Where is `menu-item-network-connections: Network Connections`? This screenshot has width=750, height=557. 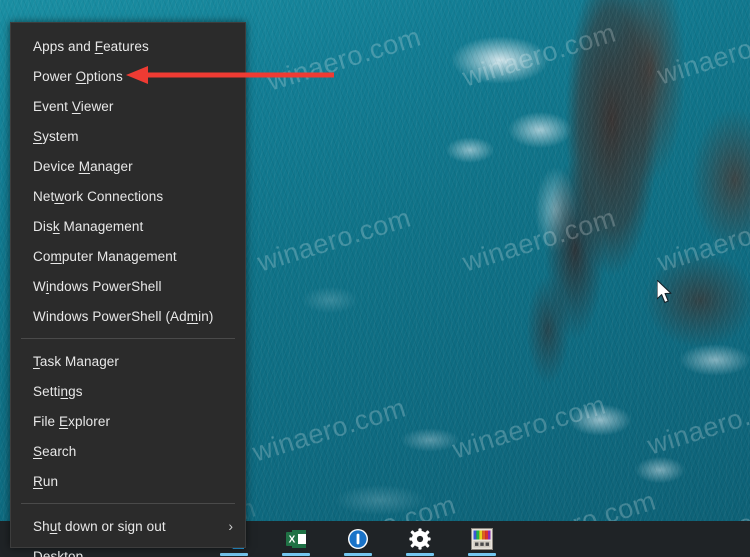 menu-item-network-connections: Network Connections is located at coordinates (128, 196).